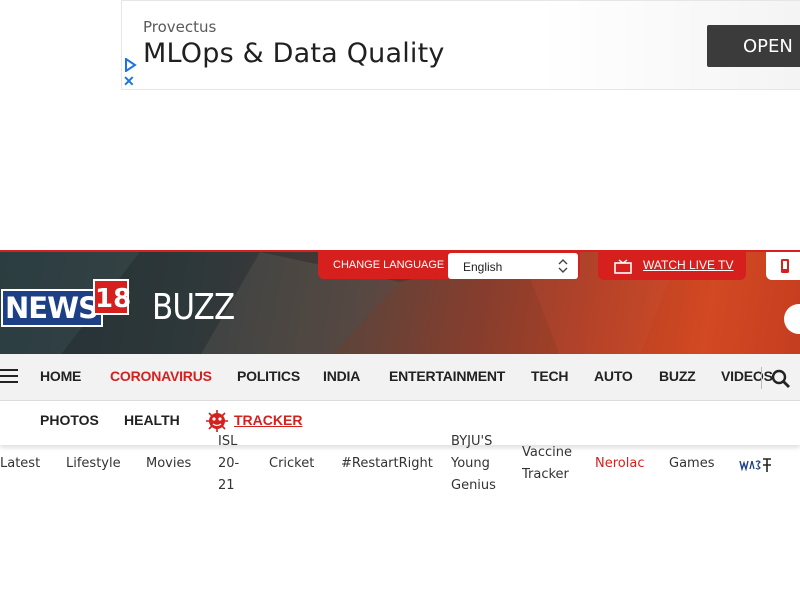 The width and height of the screenshot is (800, 600). I want to click on watch-live-tv-label: WATCH LIVE TV, so click(688, 265).